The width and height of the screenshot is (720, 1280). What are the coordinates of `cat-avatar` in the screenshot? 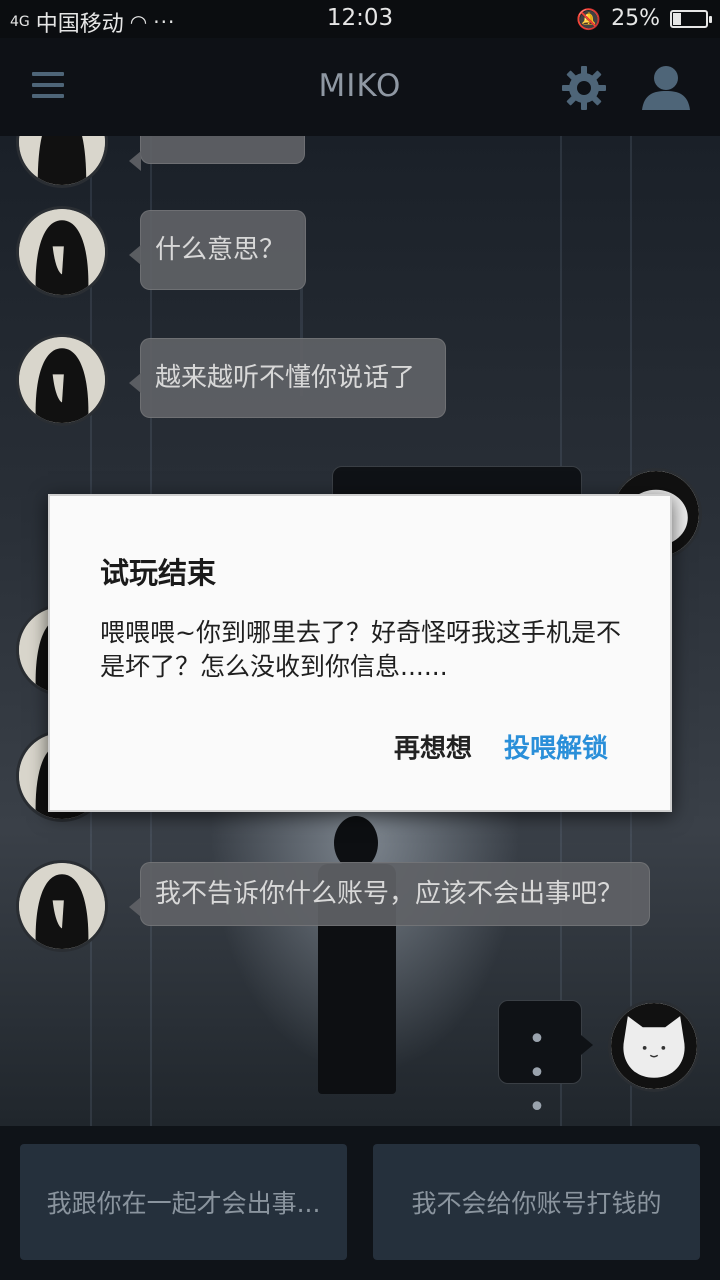 It's located at (654, 1046).